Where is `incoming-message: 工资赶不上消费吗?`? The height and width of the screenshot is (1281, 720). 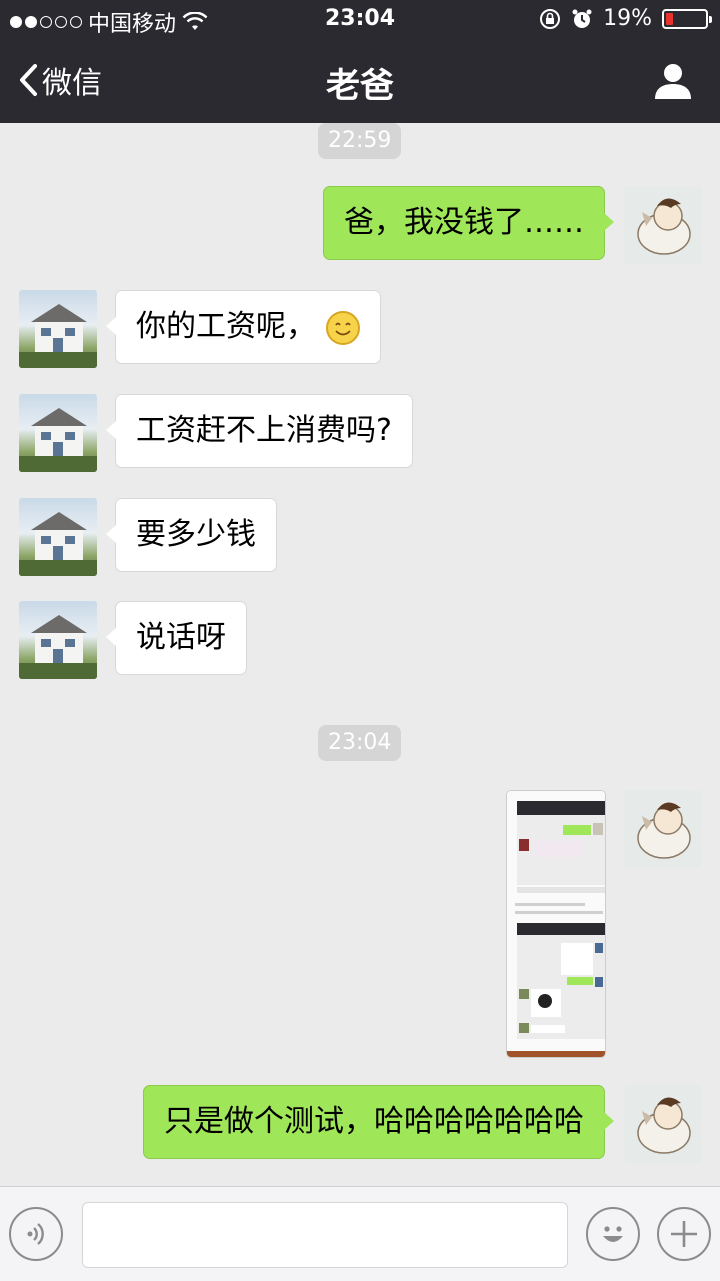 incoming-message: 工资赶不上消费吗? is located at coordinates (259, 431).